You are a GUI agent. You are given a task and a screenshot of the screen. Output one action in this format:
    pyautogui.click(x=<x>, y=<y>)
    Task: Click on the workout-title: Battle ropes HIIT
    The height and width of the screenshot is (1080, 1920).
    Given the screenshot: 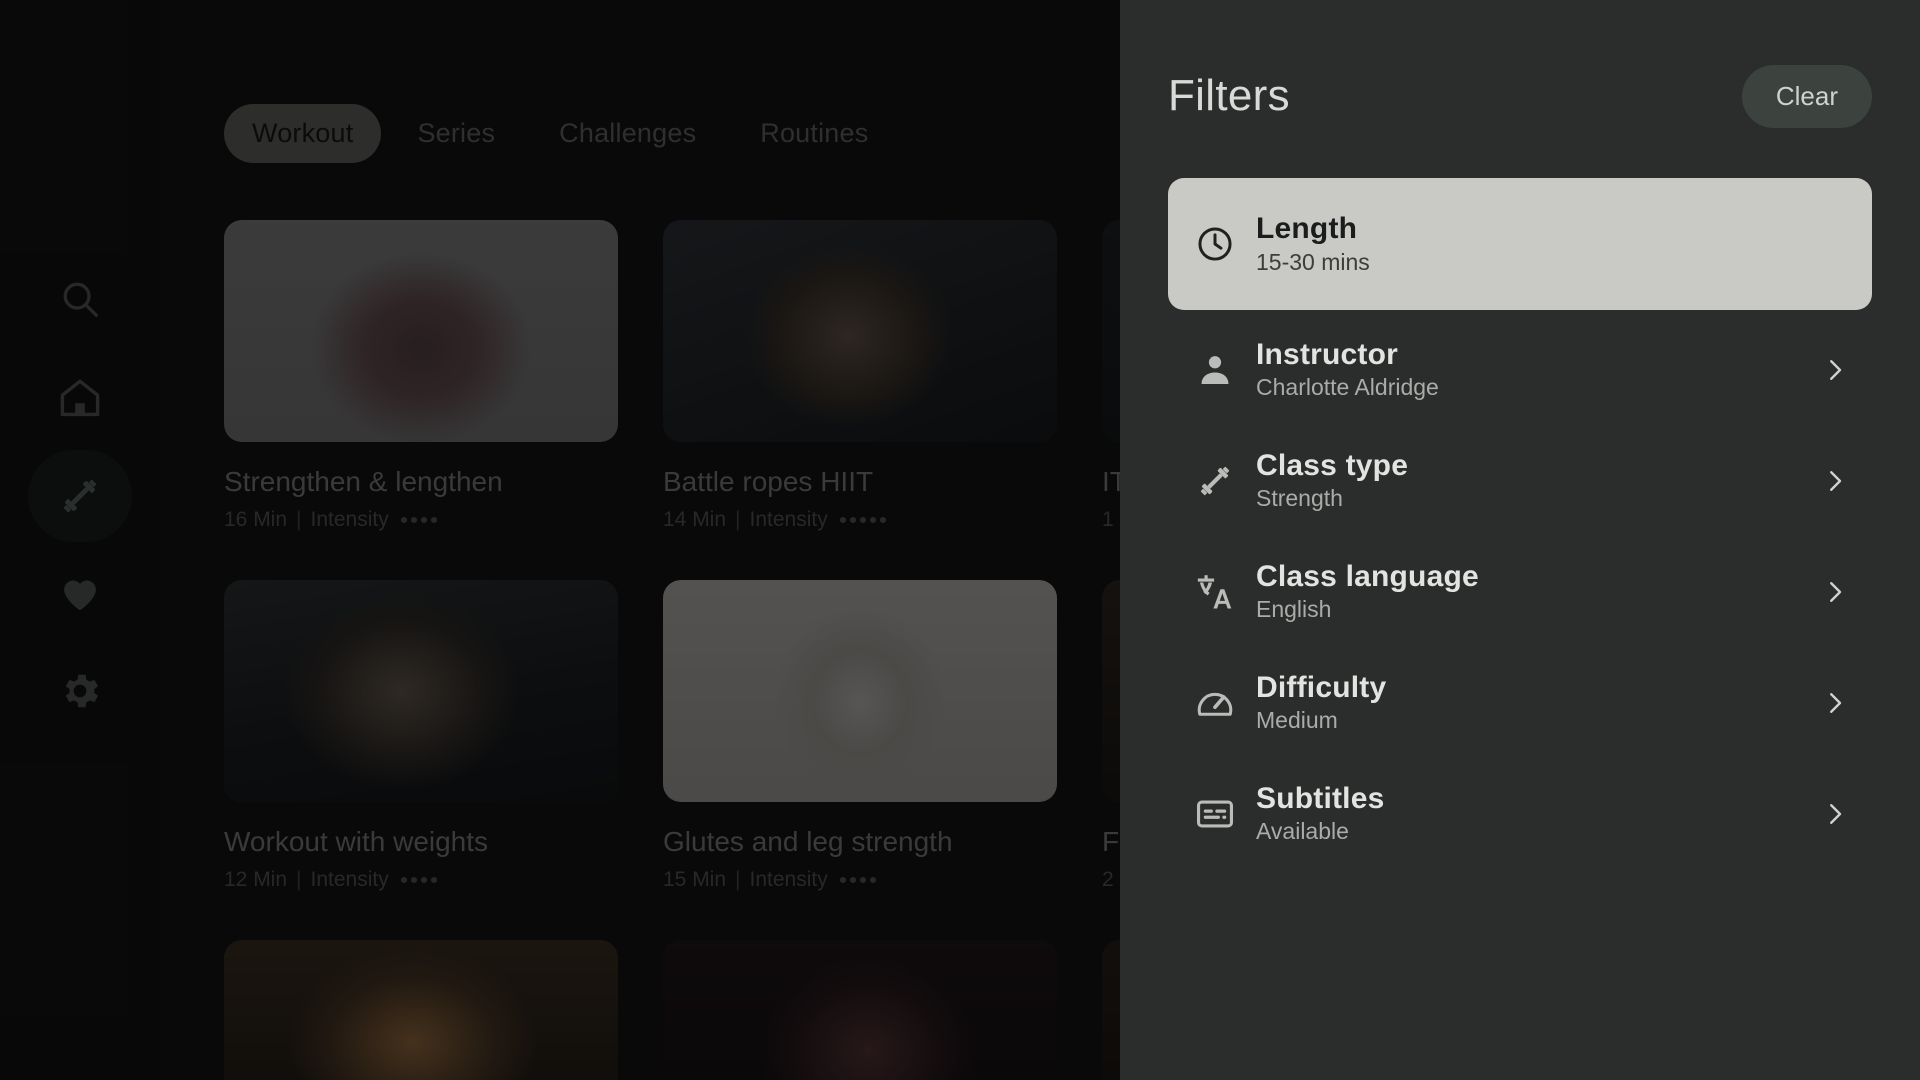 What is the action you would take?
    pyautogui.click(x=768, y=481)
    